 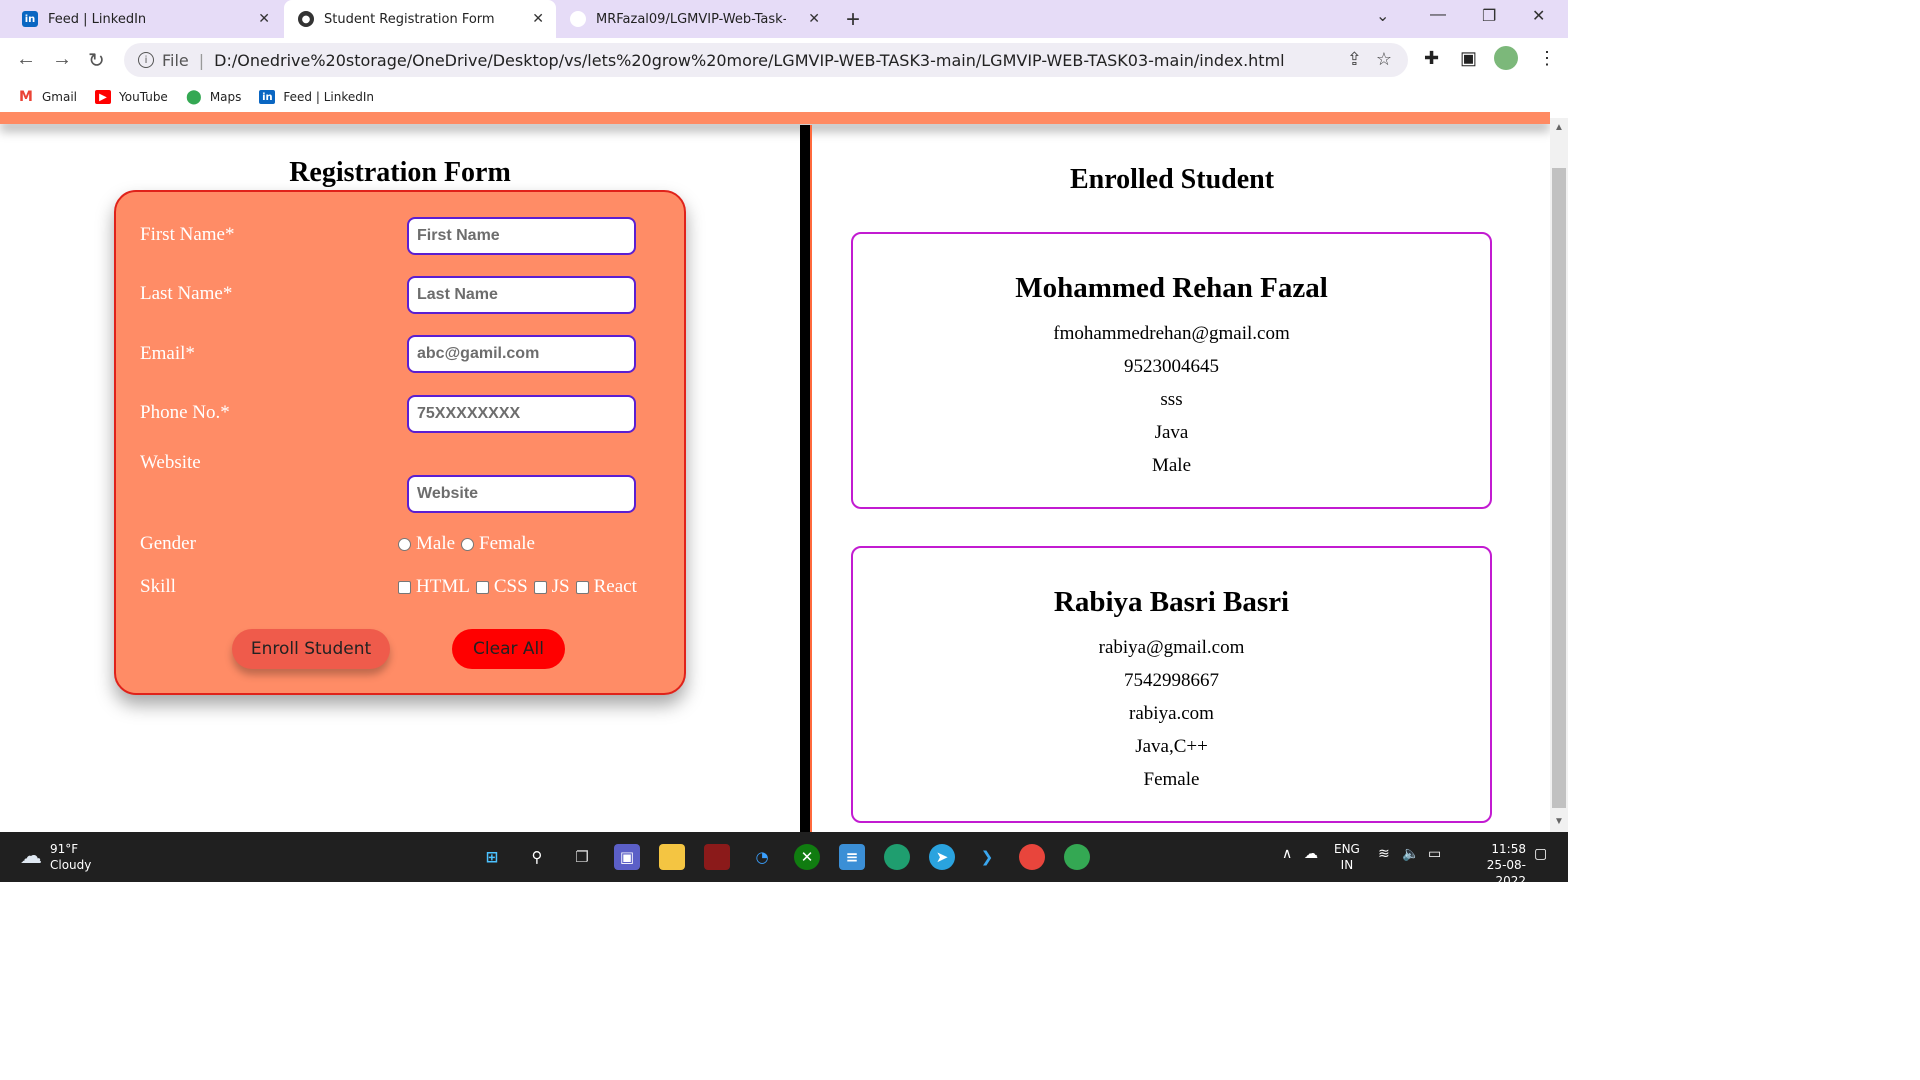 I want to click on maps-icon: ⬤, so click(x=193, y=97).